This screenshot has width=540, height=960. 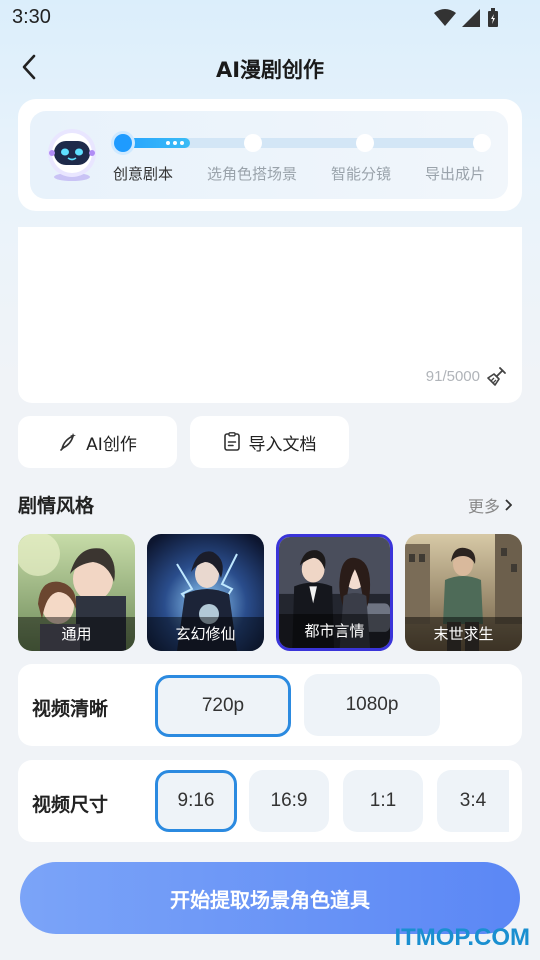 I want to click on quality-1080p-label: 1080p, so click(x=372, y=704).